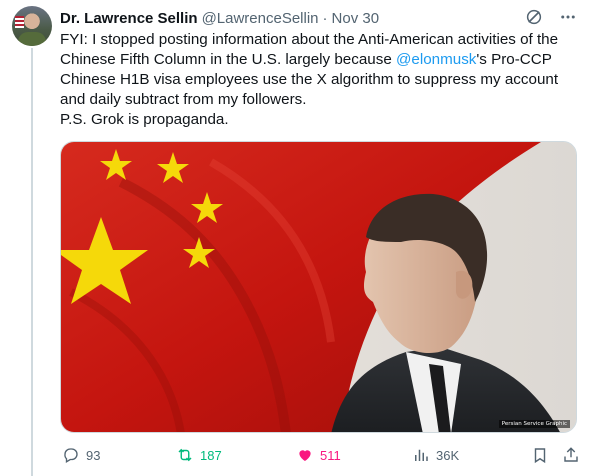 Image resolution: width=591 pixels, height=476 pixels. I want to click on mention-link: @elonmusk, so click(436, 59).